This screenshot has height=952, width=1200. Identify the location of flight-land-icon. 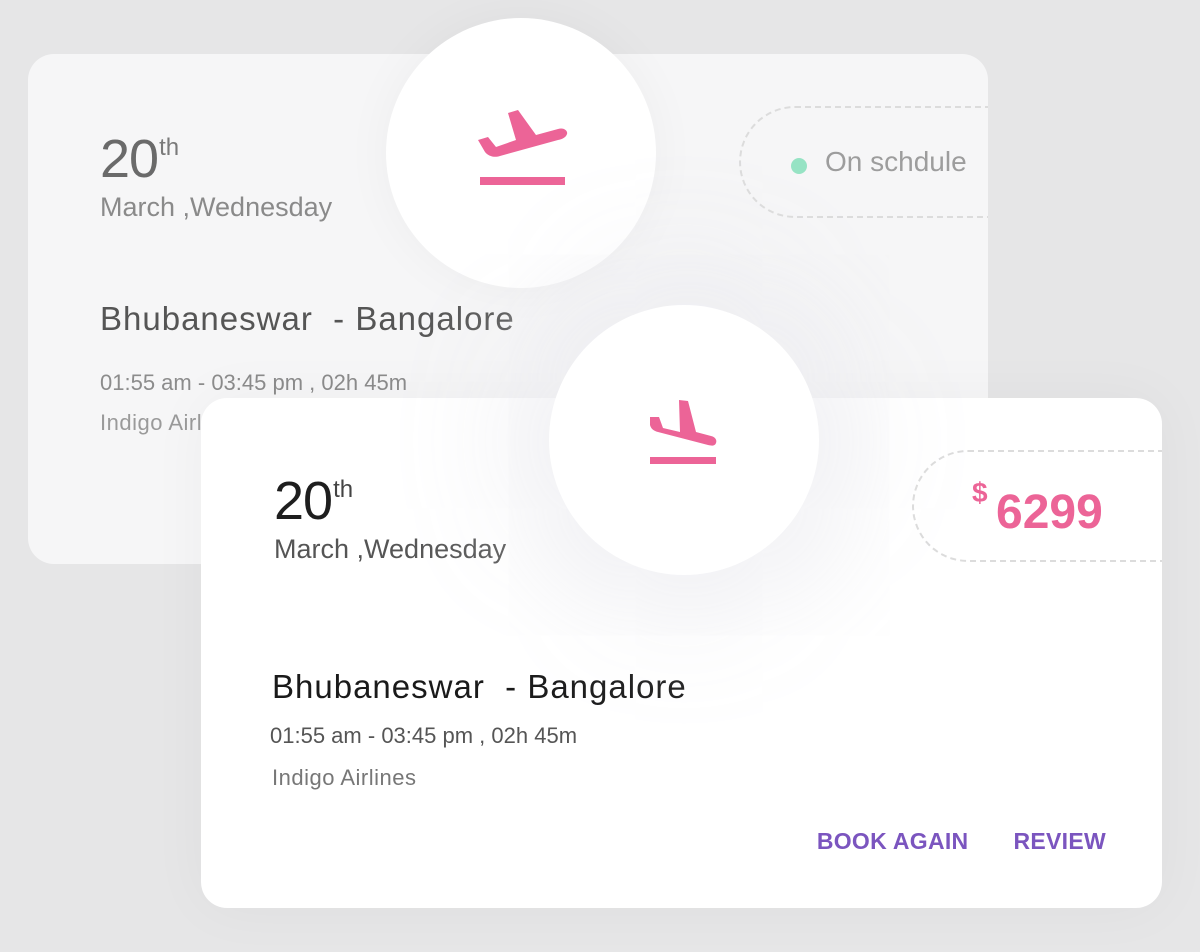
(683, 432).